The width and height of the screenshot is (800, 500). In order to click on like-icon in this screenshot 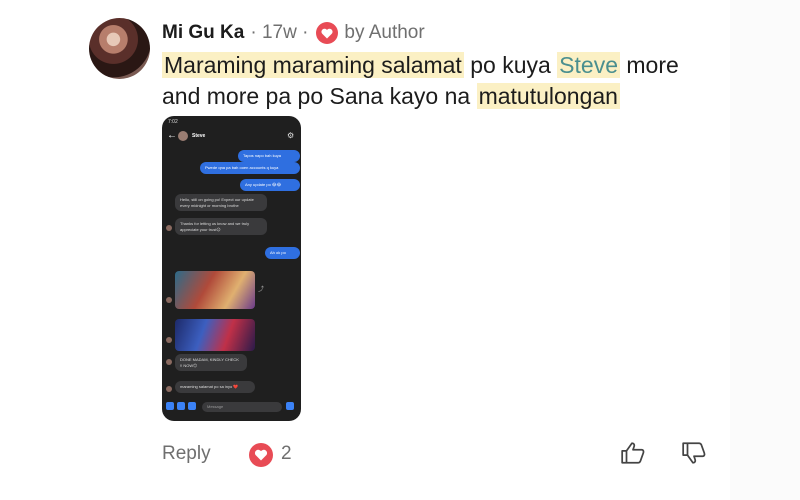, I will do `click(290, 406)`.